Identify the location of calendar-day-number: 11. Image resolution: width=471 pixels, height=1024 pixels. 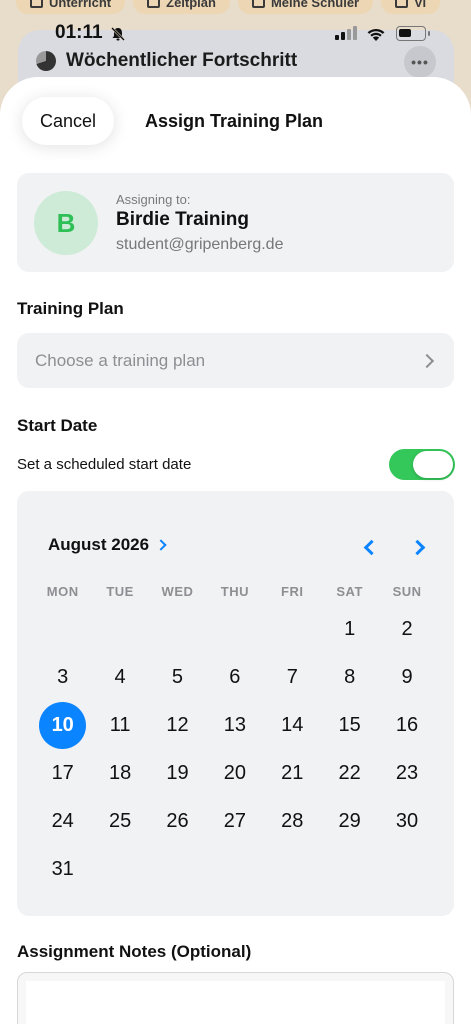
(120, 724).